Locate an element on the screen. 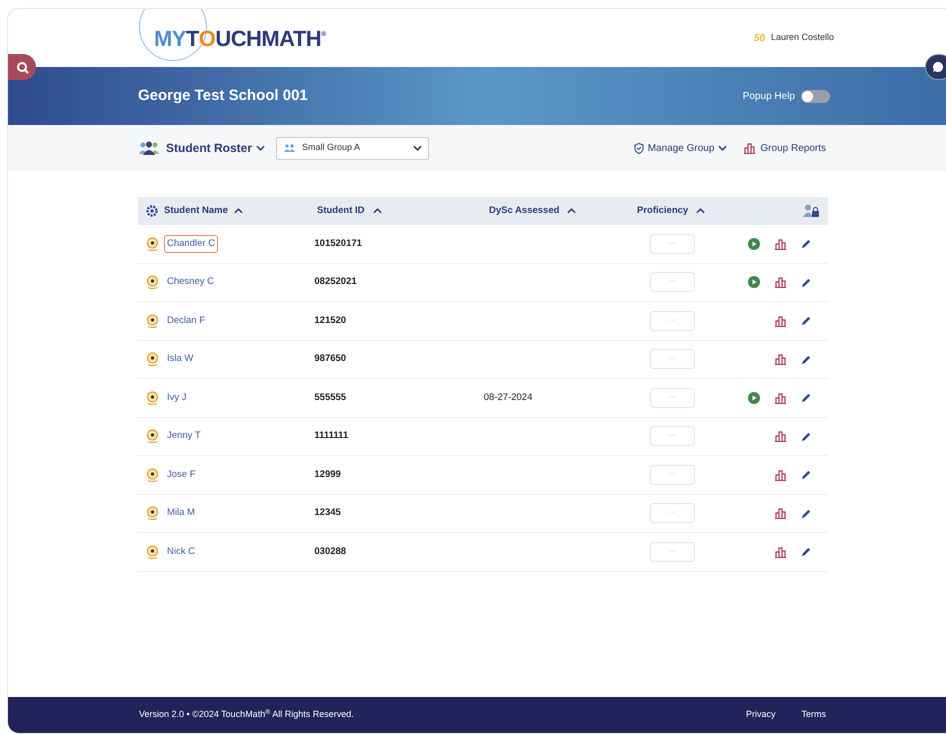 The image size is (946, 734). copyright-text: Version 2.0 • ©2024 TouchMath$^{®}$ All Rights Reserved. is located at coordinates (246, 715).